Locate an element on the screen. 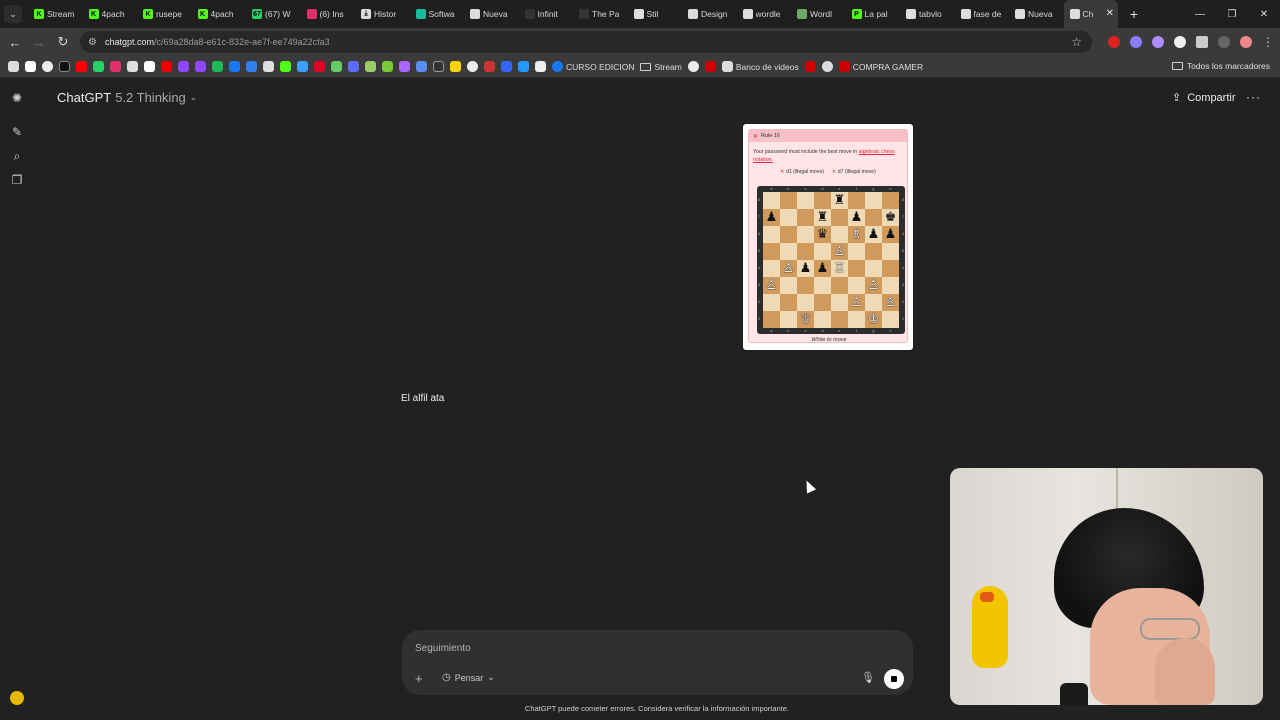 Image resolution: width=1280 pixels, height=720 pixels. minimize-icon: — is located at coordinates (1200, 14).